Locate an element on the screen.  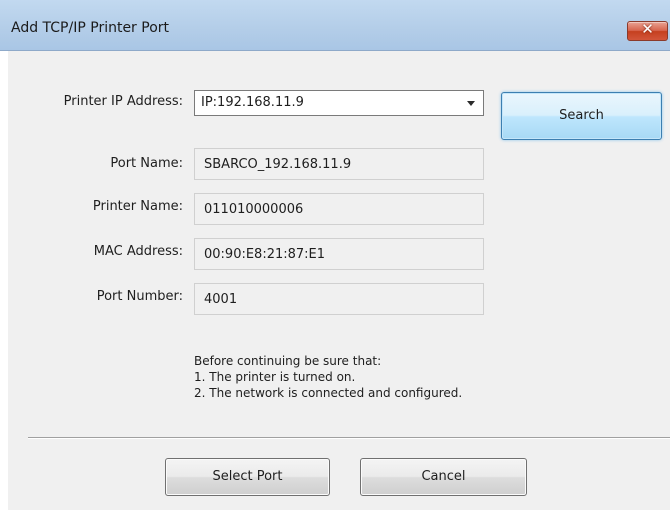
info-line-2: 1. The printer is turned on. is located at coordinates (275, 377).